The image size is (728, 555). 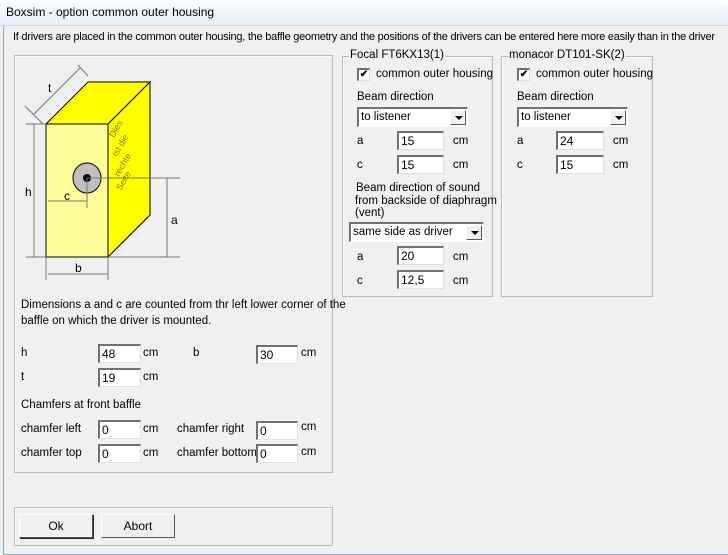 I want to click on chamfer-left-input: 0, so click(x=119, y=429).